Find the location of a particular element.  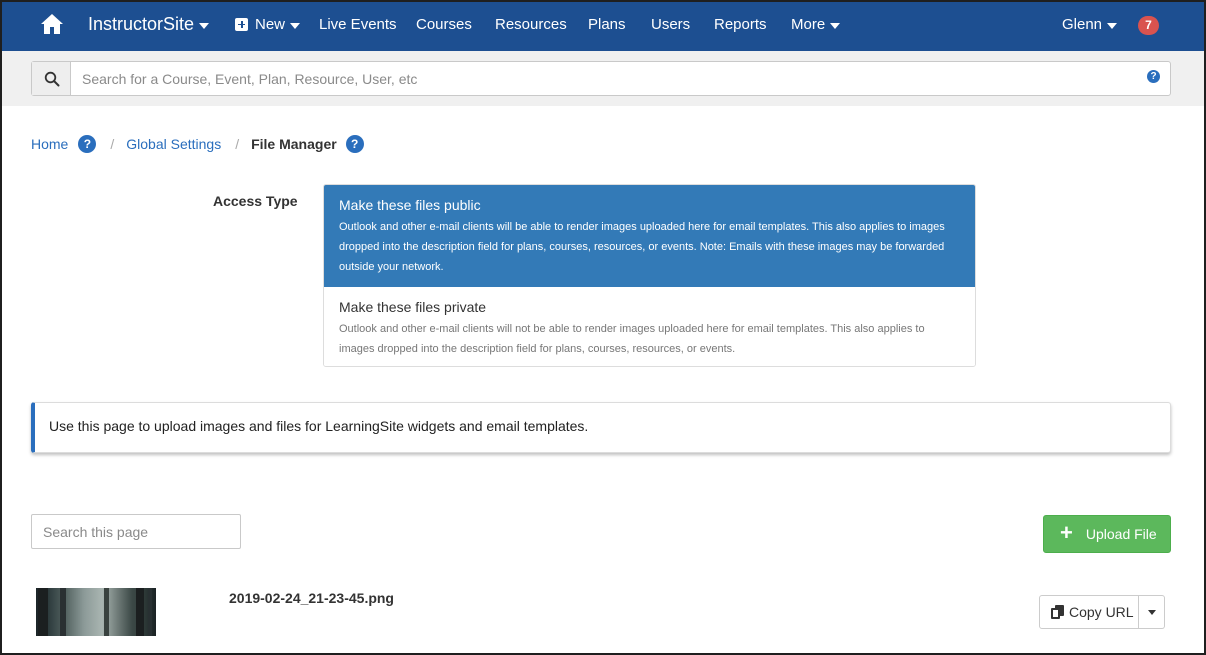

option-private-title: Make these files private is located at coordinates (413, 307).